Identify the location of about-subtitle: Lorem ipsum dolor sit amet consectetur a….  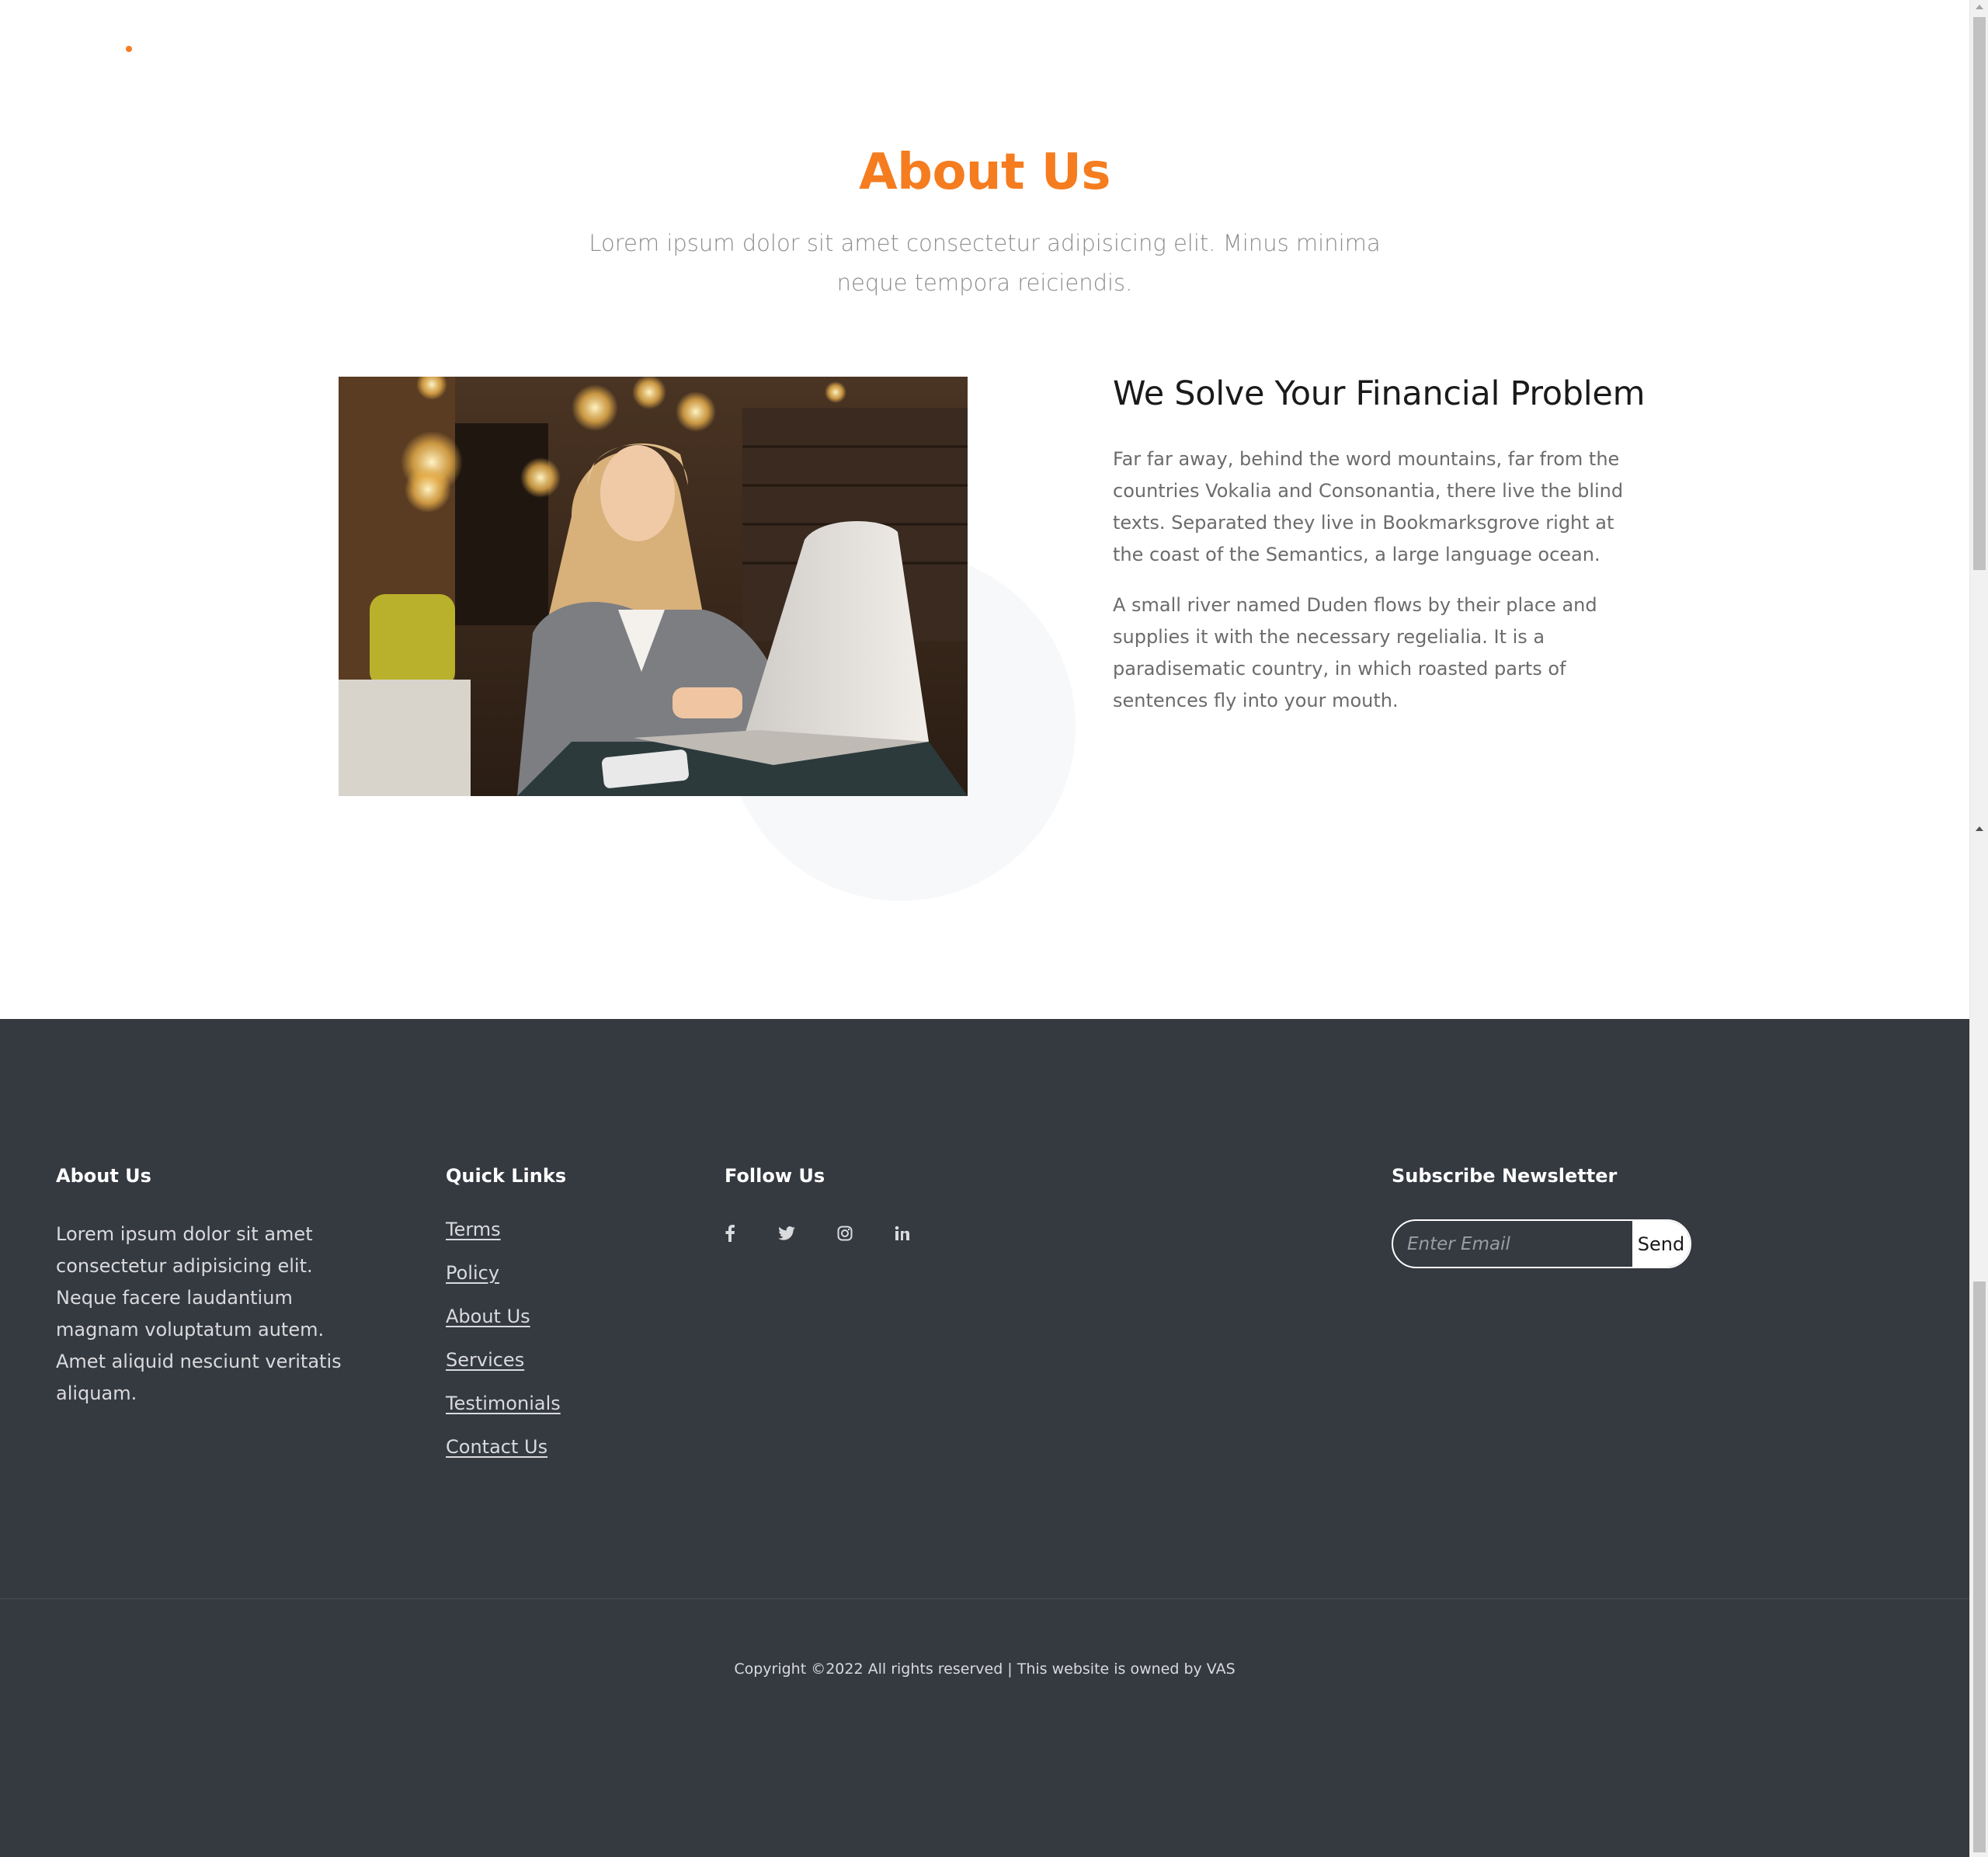
(985, 263).